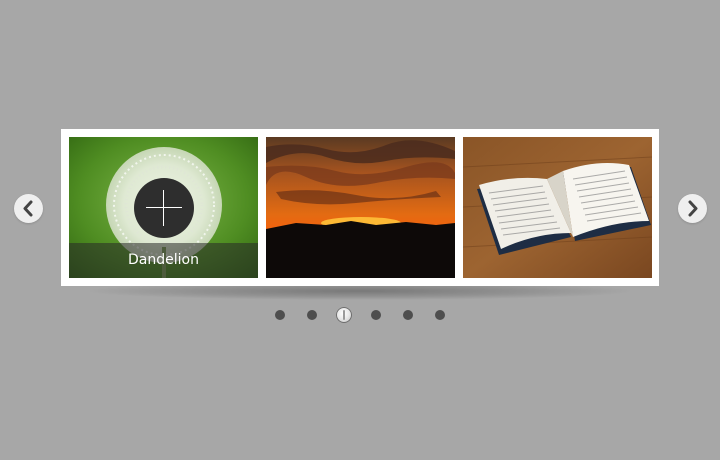 The width and height of the screenshot is (720, 460). I want to click on chevron-left-icon, so click(28, 208).